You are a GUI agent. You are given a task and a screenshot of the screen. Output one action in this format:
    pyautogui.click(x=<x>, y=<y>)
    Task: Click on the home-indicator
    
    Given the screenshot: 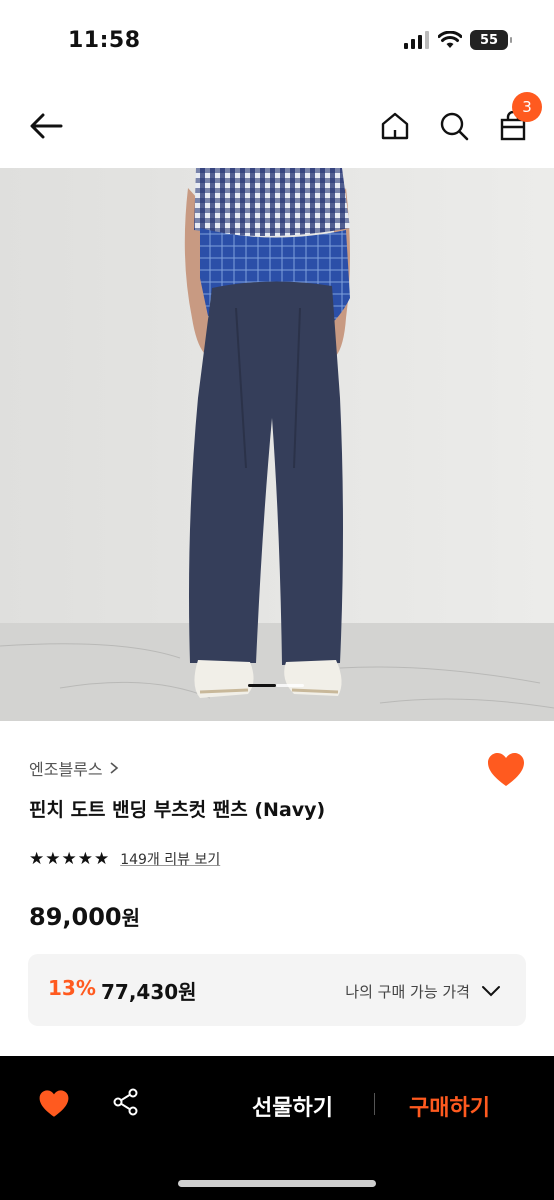 What is the action you would take?
    pyautogui.click(x=277, y=1183)
    